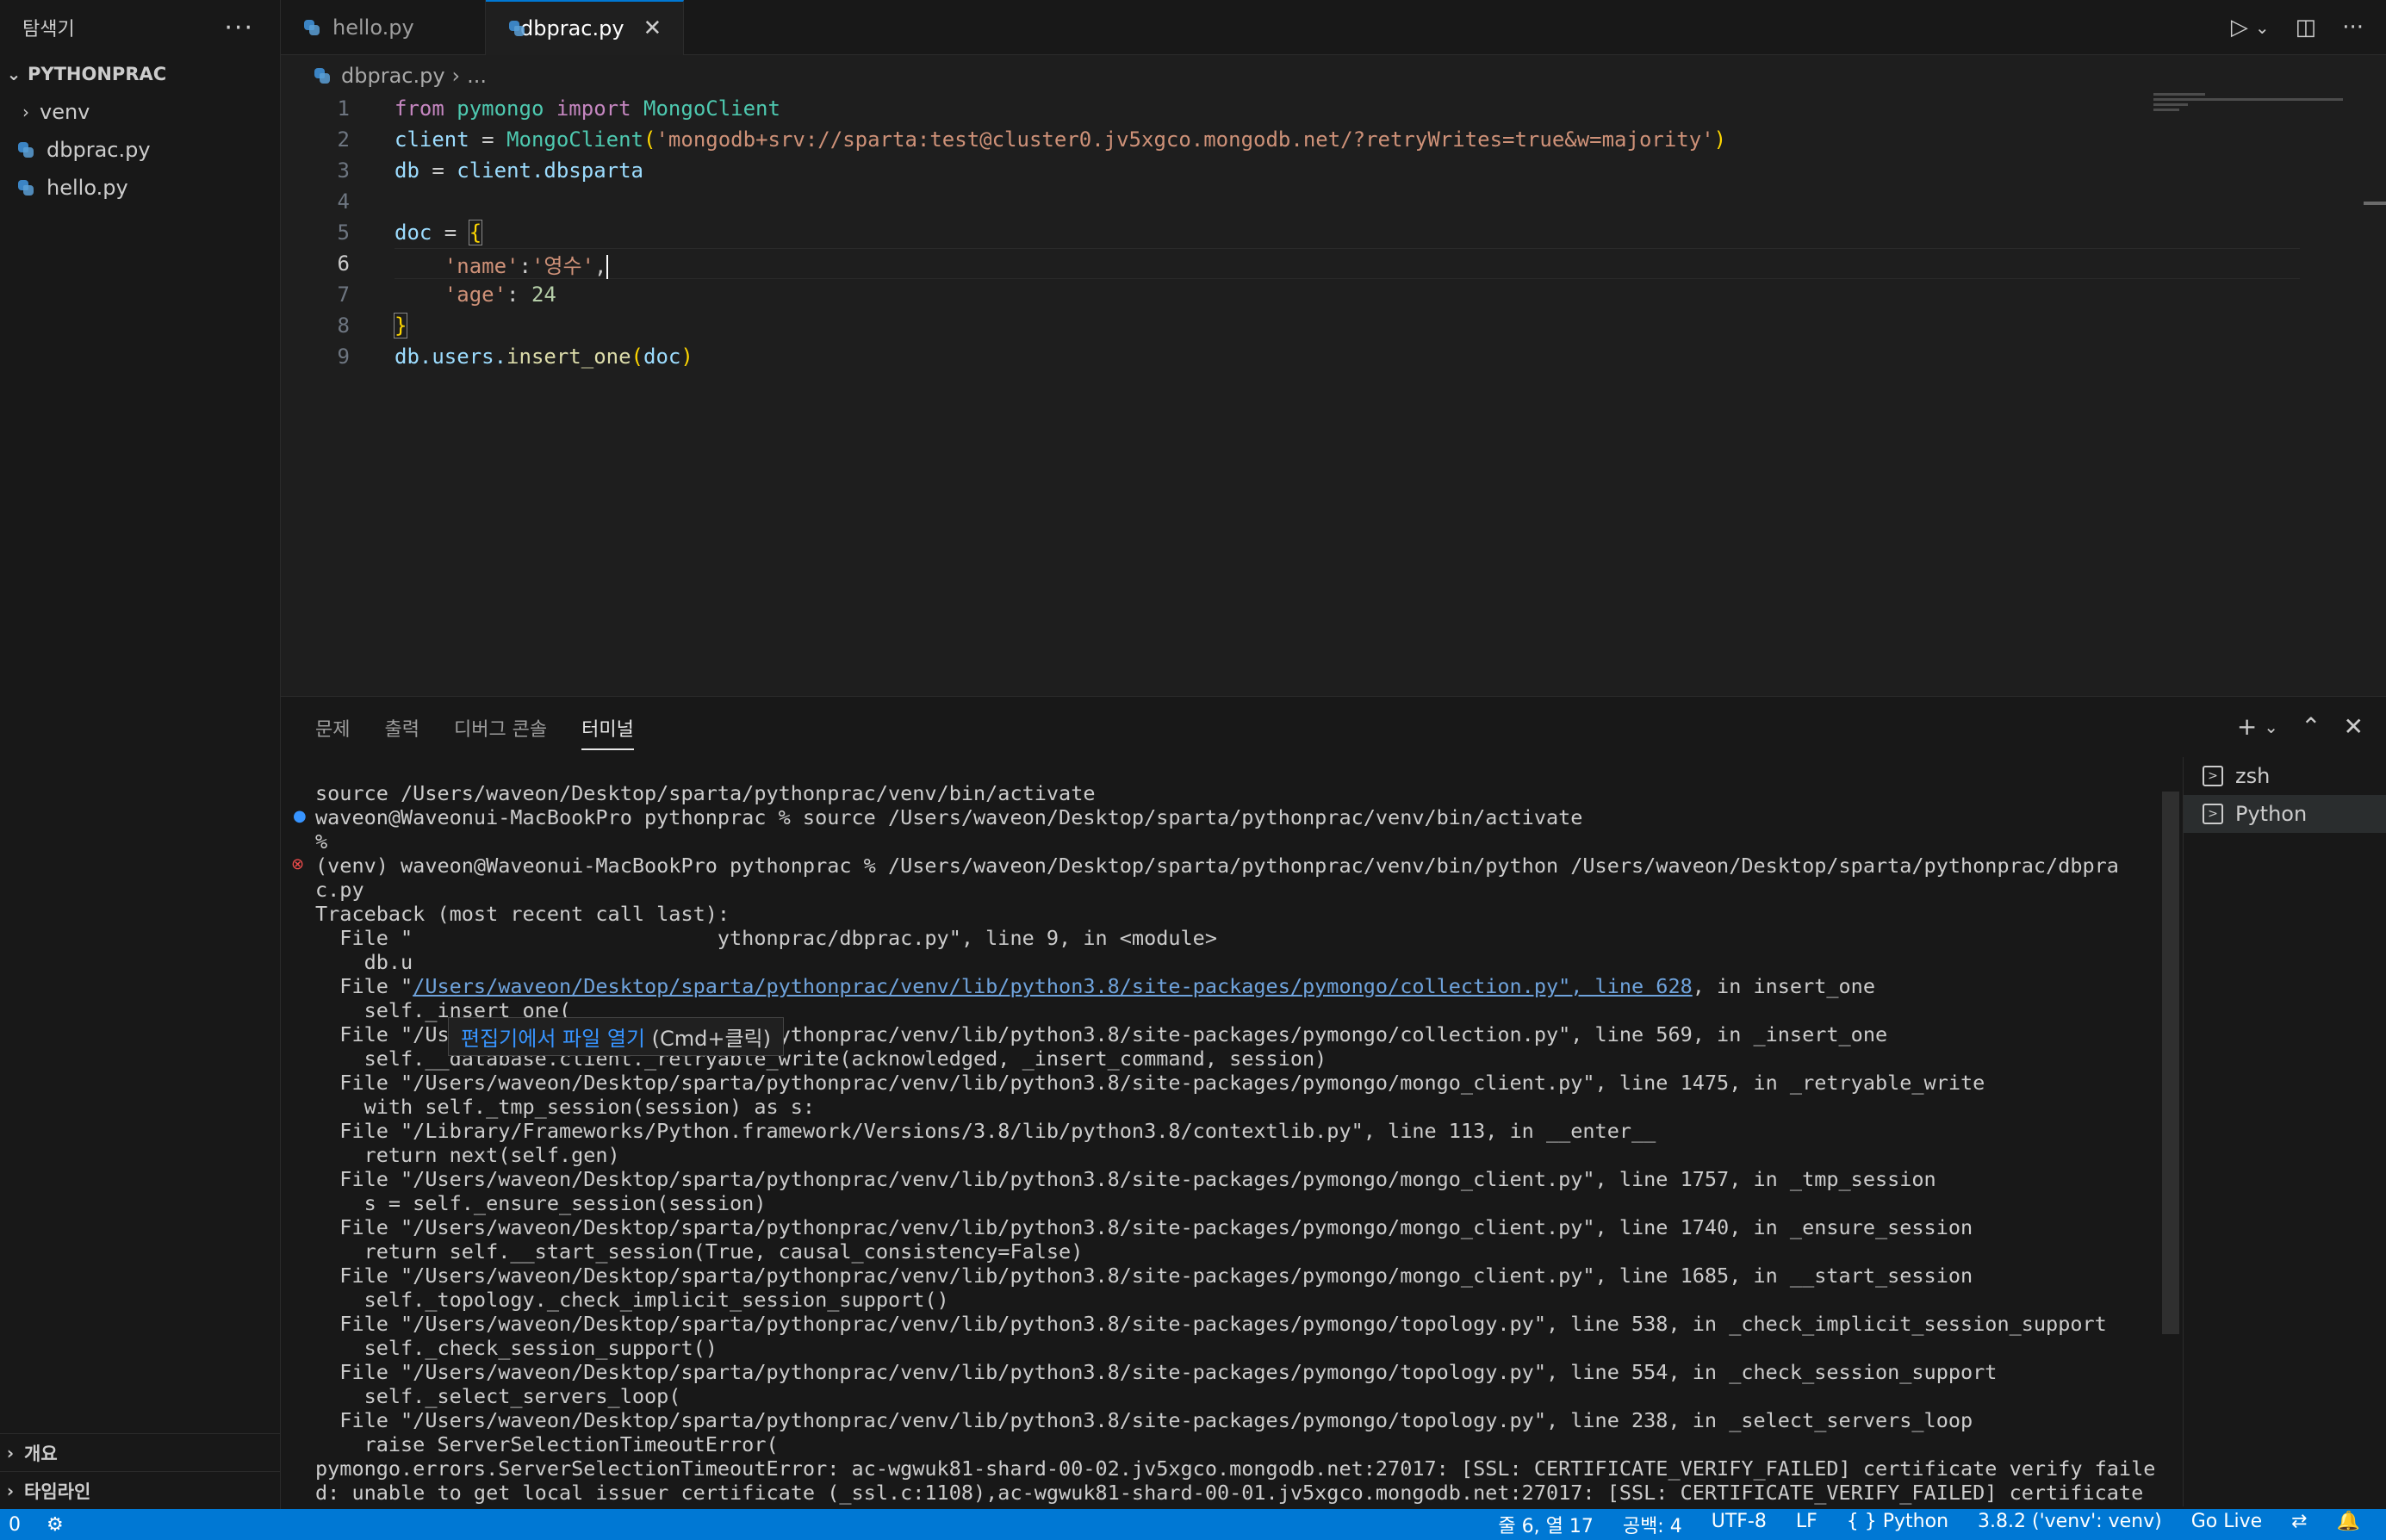  I want to click on tab-hello: hello.py, so click(383, 28).